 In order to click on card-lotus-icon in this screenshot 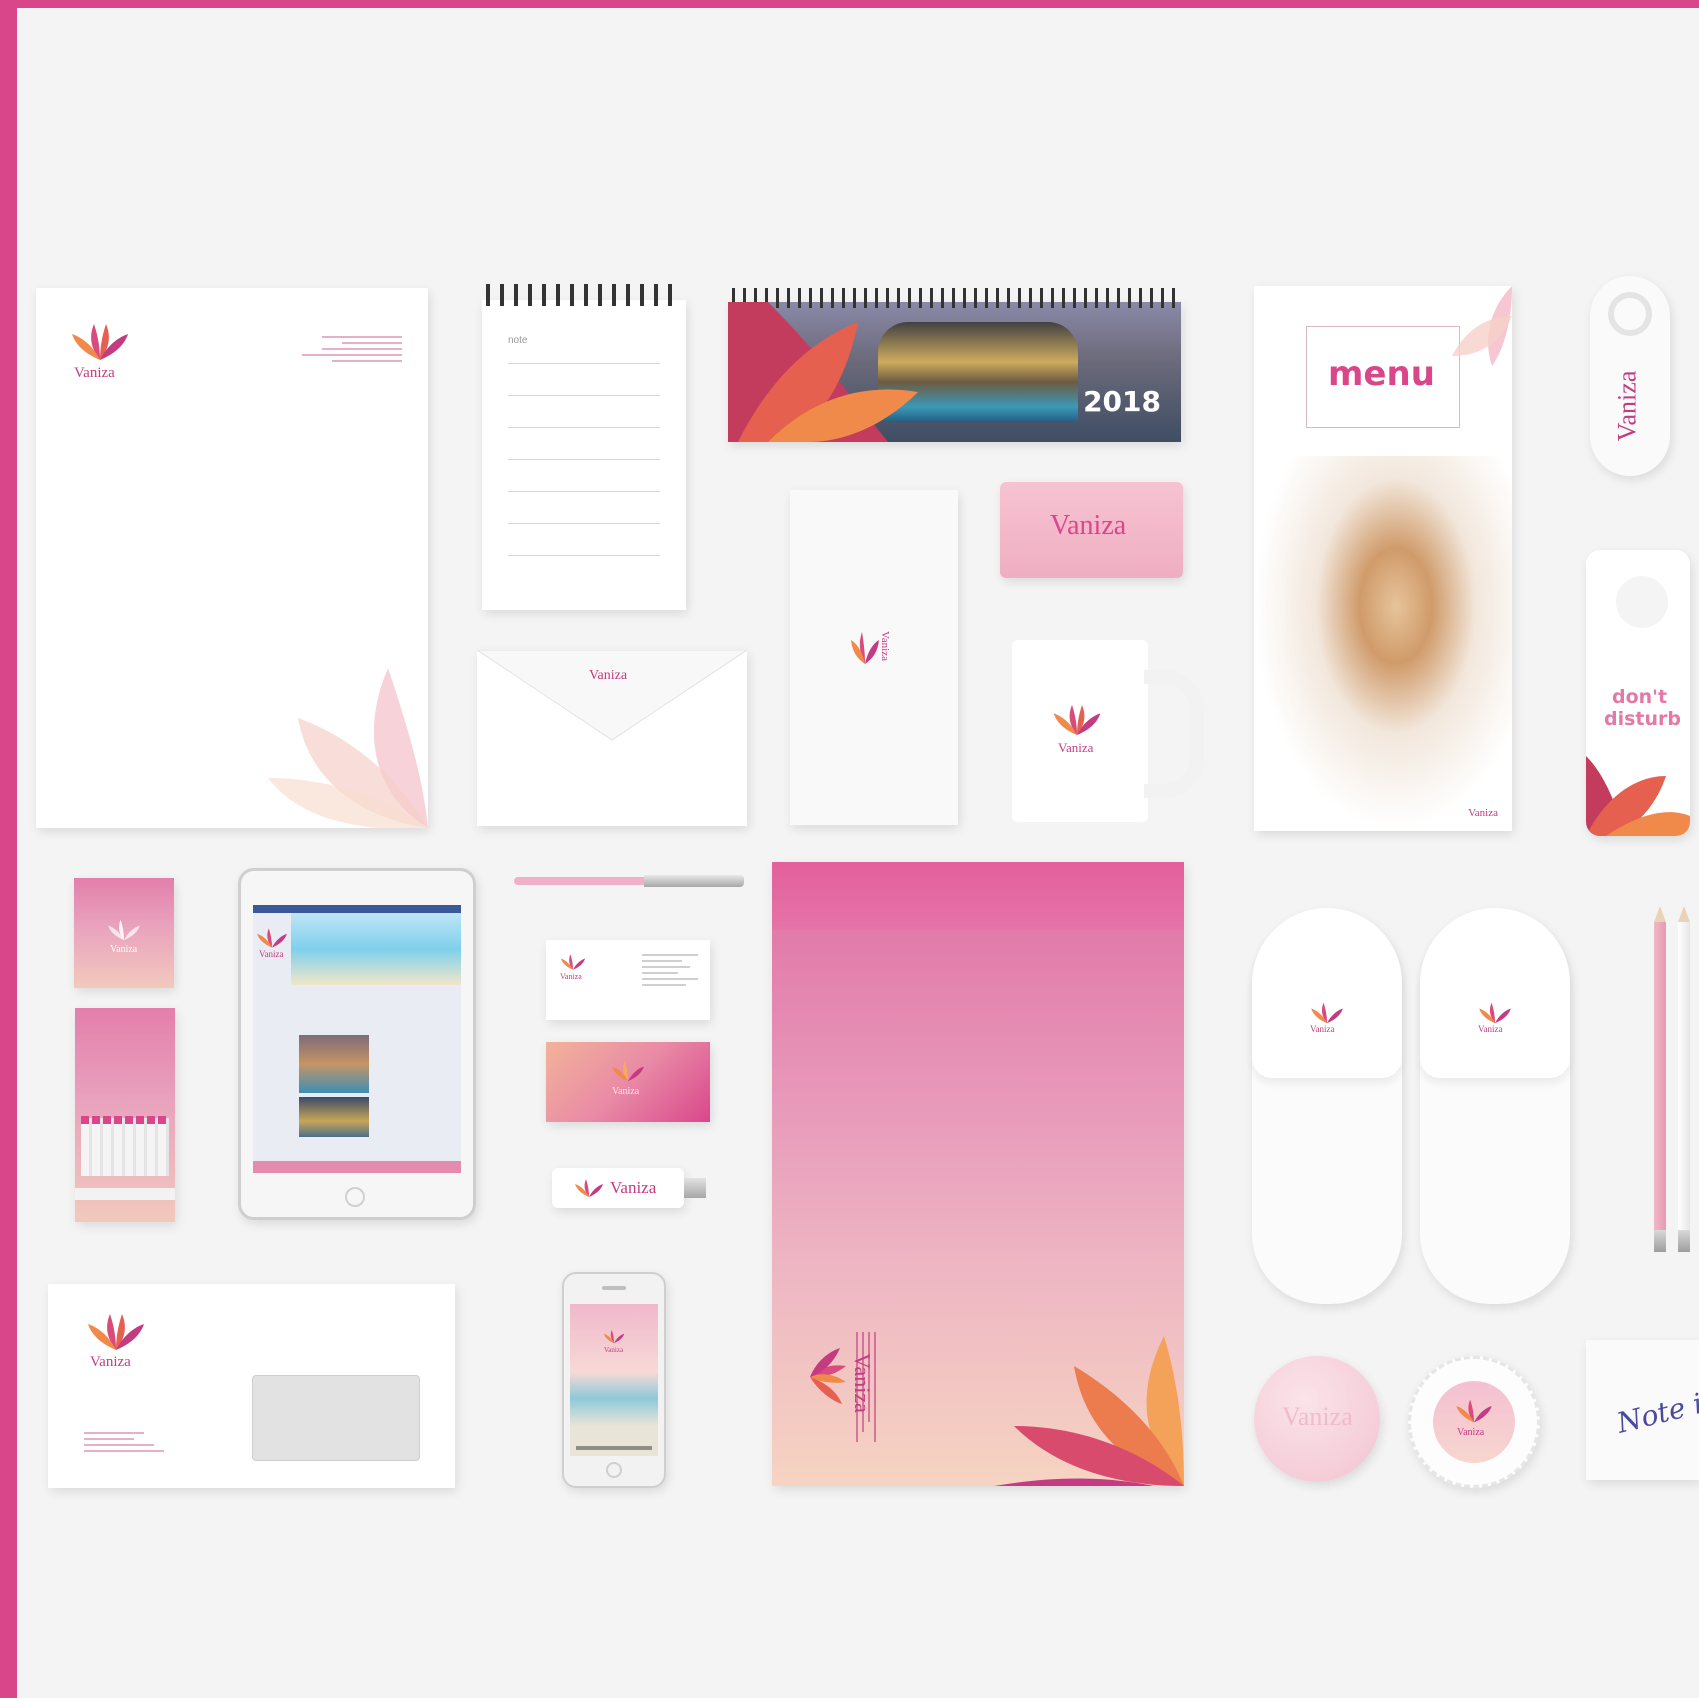, I will do `click(573, 962)`.